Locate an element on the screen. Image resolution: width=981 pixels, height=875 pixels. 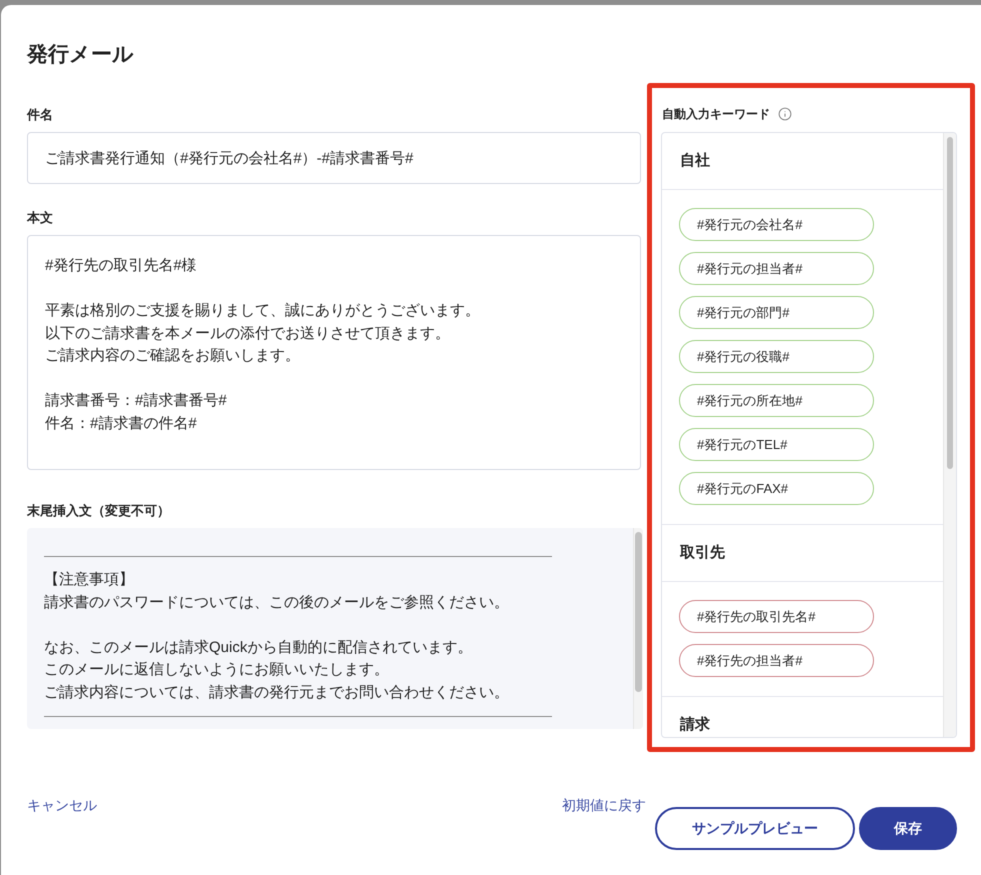
cancel-link: キャンセル is located at coordinates (62, 805).